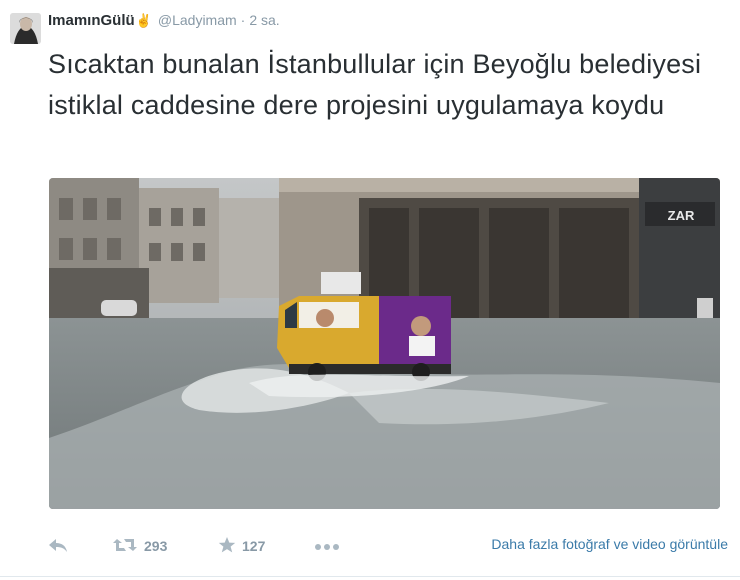 This screenshot has height=580, width=740. Describe the element at coordinates (609, 544) in the screenshot. I see `more-media-link: Daha fazla fotoğraf ve video görüntüle` at that location.